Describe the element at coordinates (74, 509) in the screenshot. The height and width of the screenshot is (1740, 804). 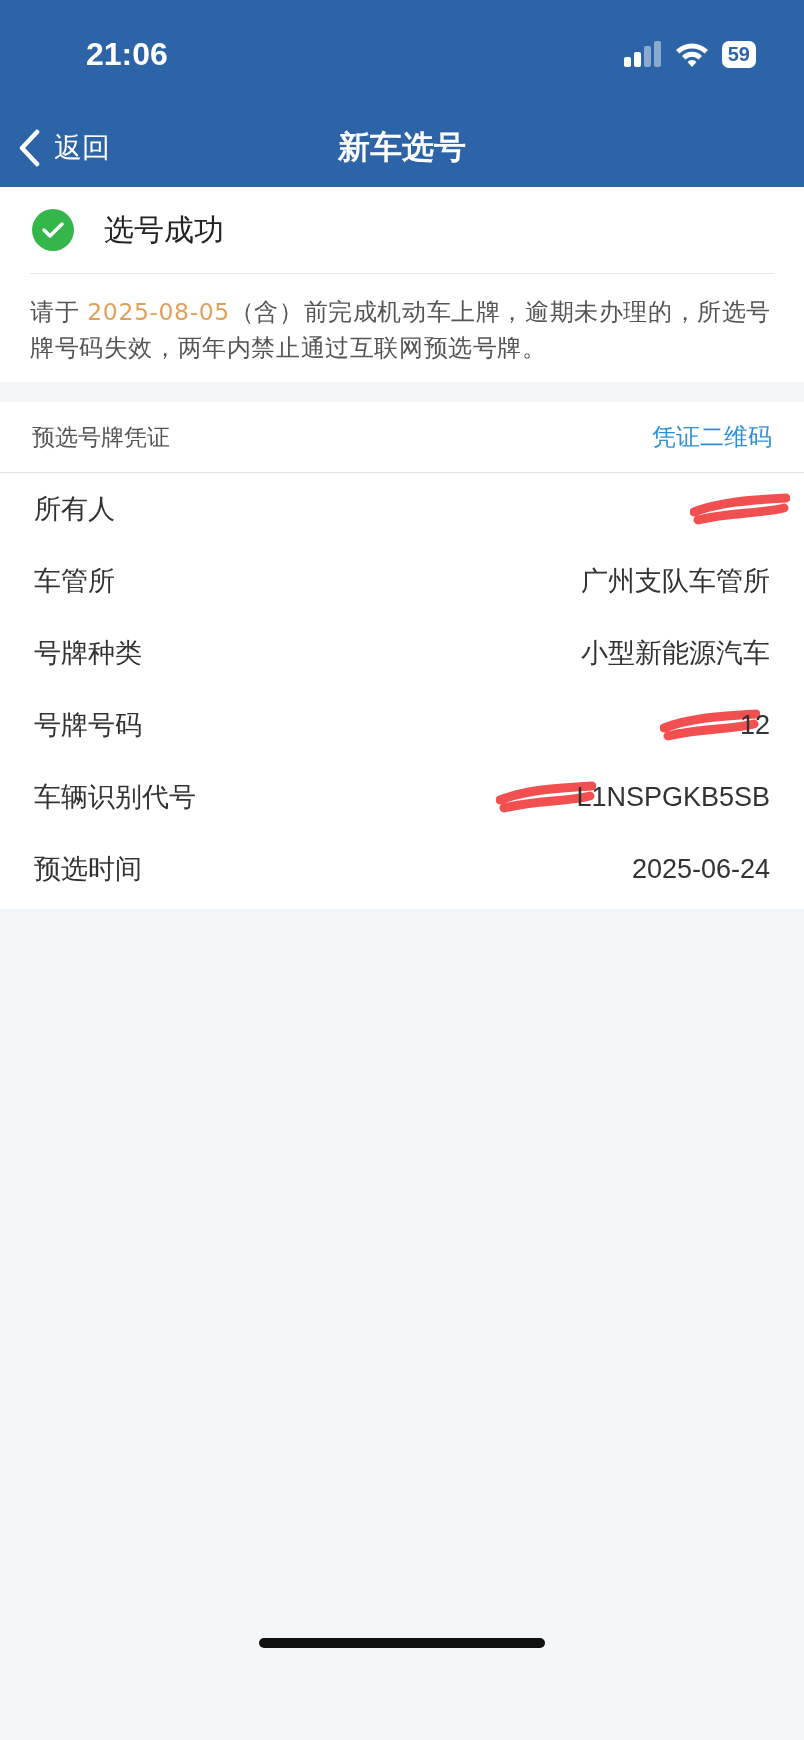
I see `field-label: 所有人` at that location.